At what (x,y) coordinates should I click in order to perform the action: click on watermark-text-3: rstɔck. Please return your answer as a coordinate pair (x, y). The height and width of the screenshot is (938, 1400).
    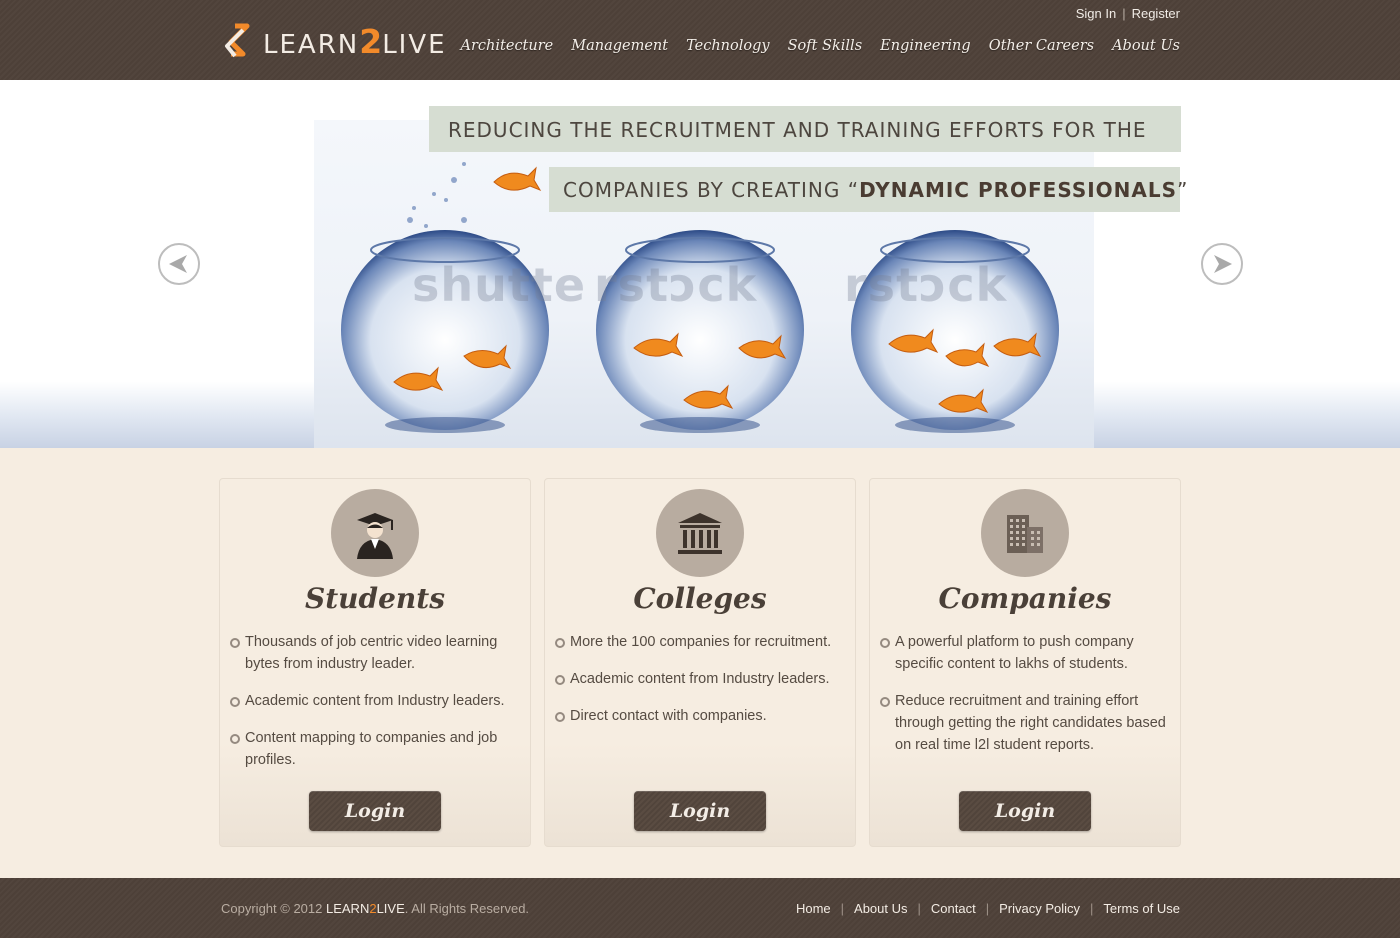
    Looking at the image, I should click on (926, 285).